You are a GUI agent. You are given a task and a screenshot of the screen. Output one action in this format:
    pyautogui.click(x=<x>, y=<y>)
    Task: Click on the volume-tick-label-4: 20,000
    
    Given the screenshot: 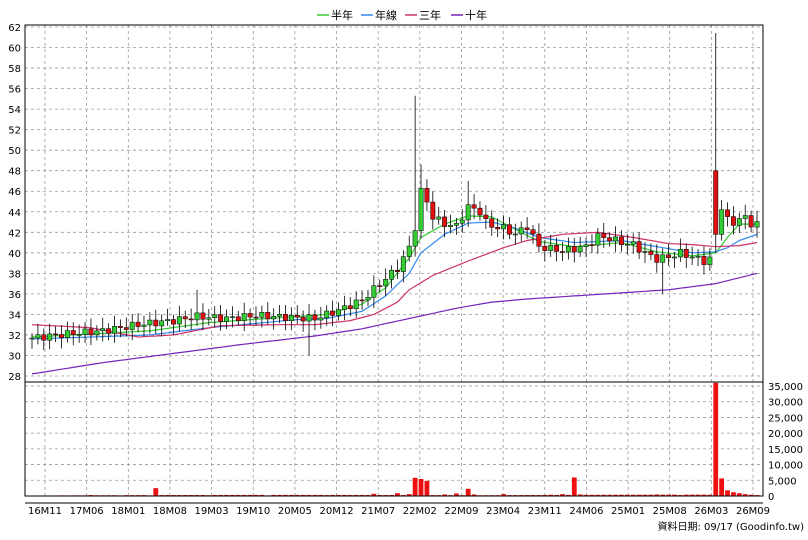 What is the action you would take?
    pyautogui.click(x=785, y=434)
    